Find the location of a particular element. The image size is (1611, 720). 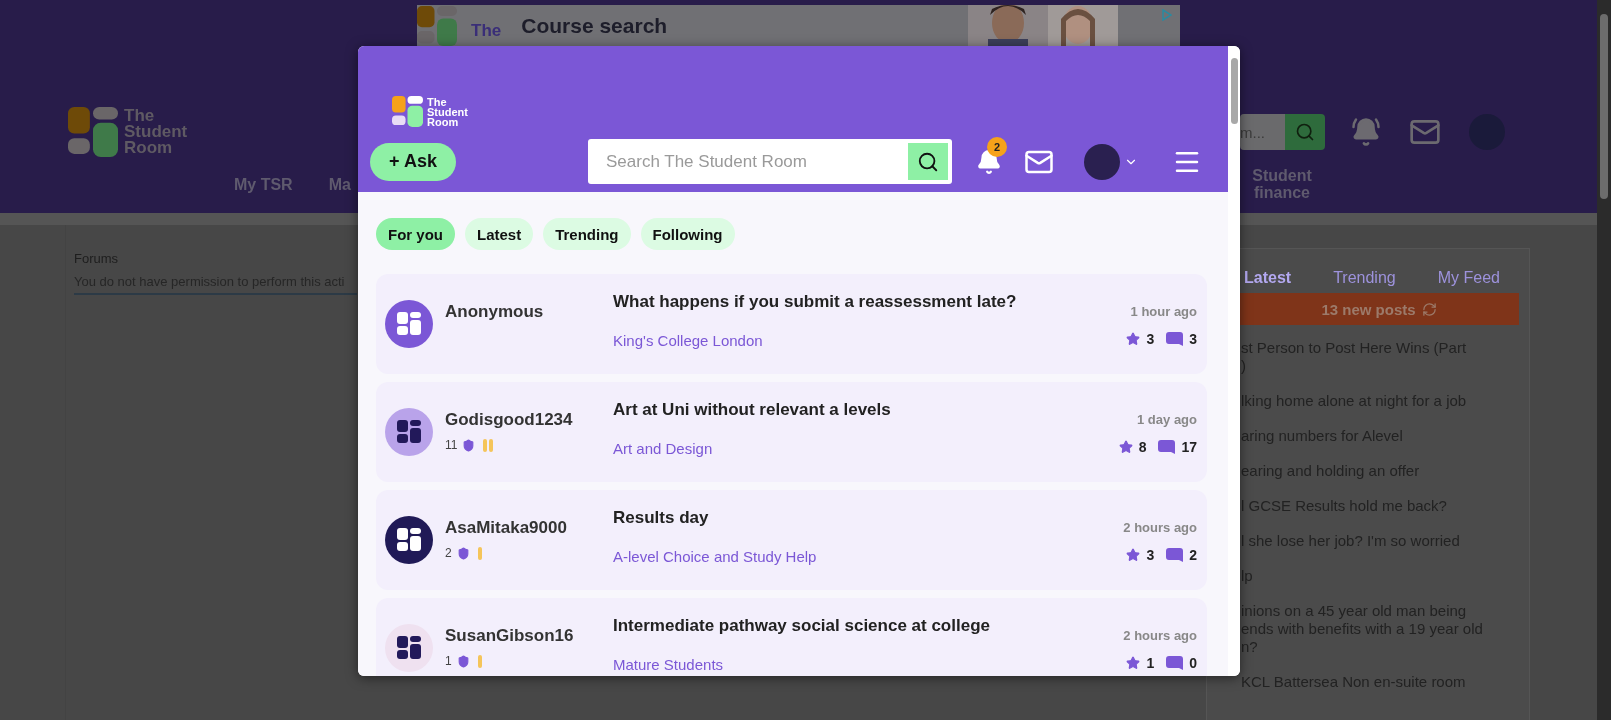

feed-tab: Following is located at coordinates (687, 234).